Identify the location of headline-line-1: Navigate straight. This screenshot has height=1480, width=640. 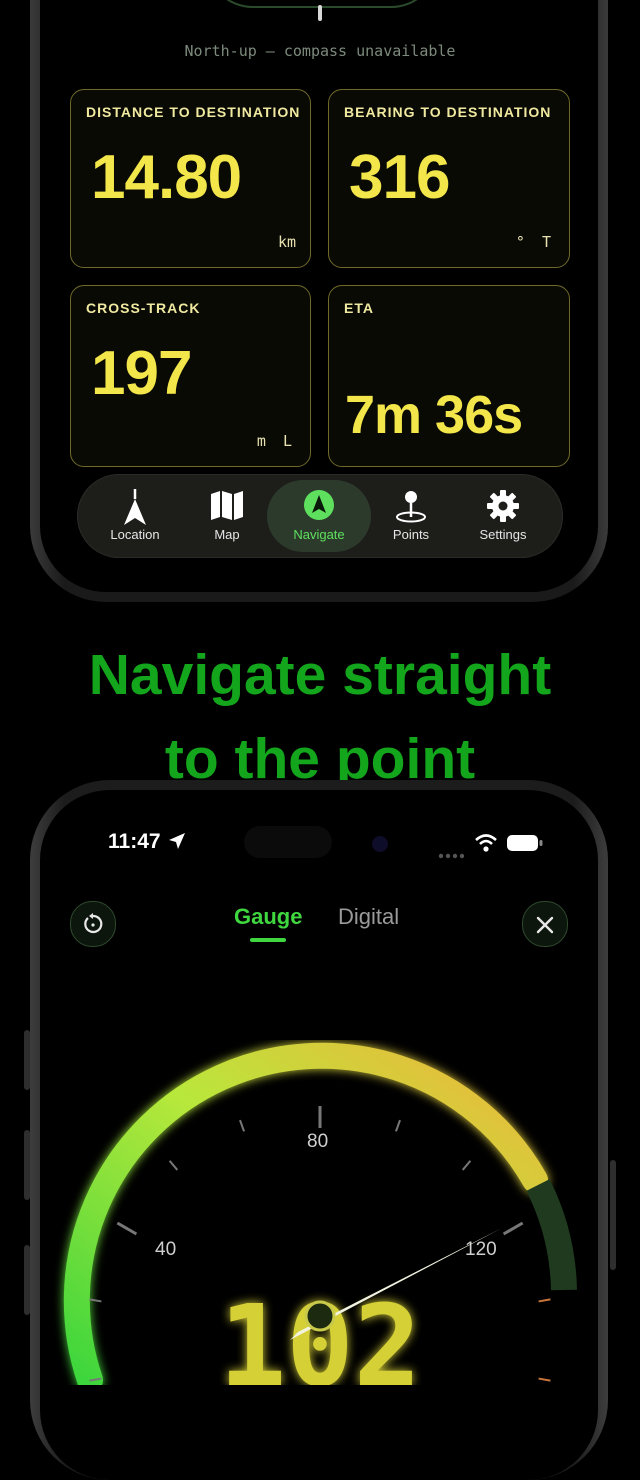
(320, 675).